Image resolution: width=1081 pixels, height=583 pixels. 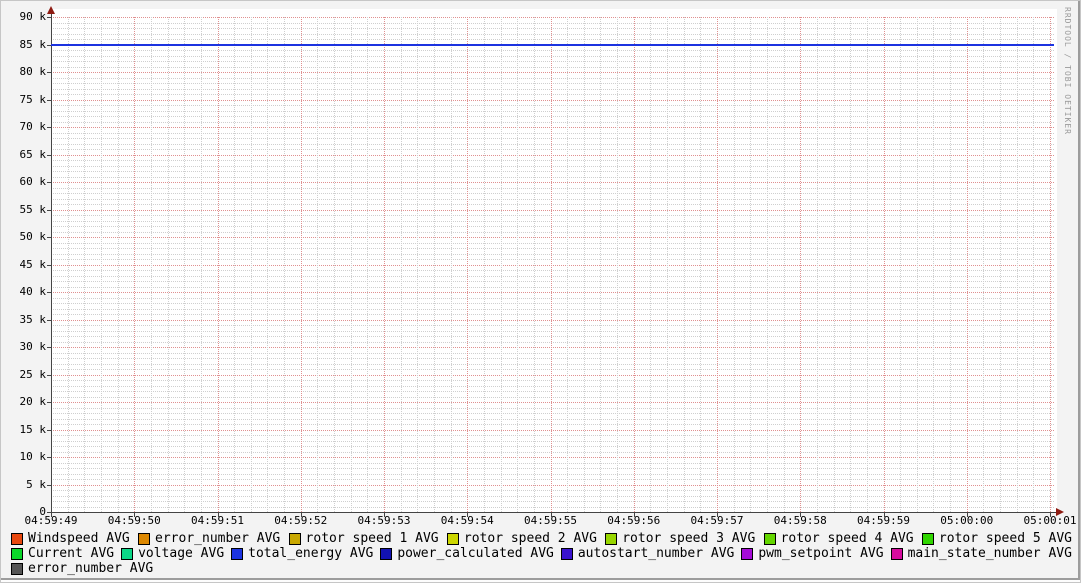 What do you see at coordinates (680, 538) in the screenshot?
I see `legend-item: rotor speed 3 AVG` at bounding box center [680, 538].